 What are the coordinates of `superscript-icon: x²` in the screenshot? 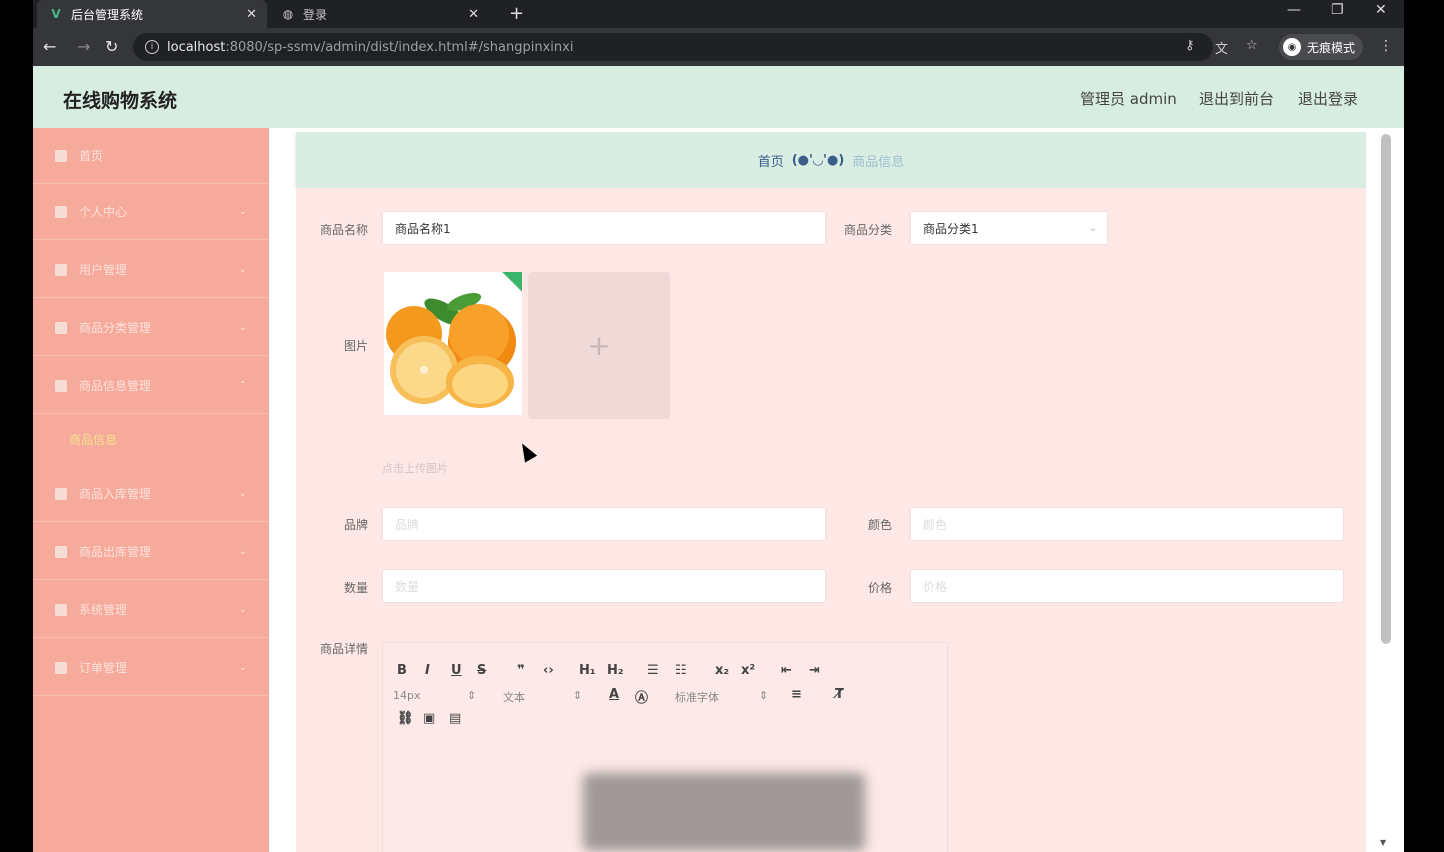 It's located at (748, 670).